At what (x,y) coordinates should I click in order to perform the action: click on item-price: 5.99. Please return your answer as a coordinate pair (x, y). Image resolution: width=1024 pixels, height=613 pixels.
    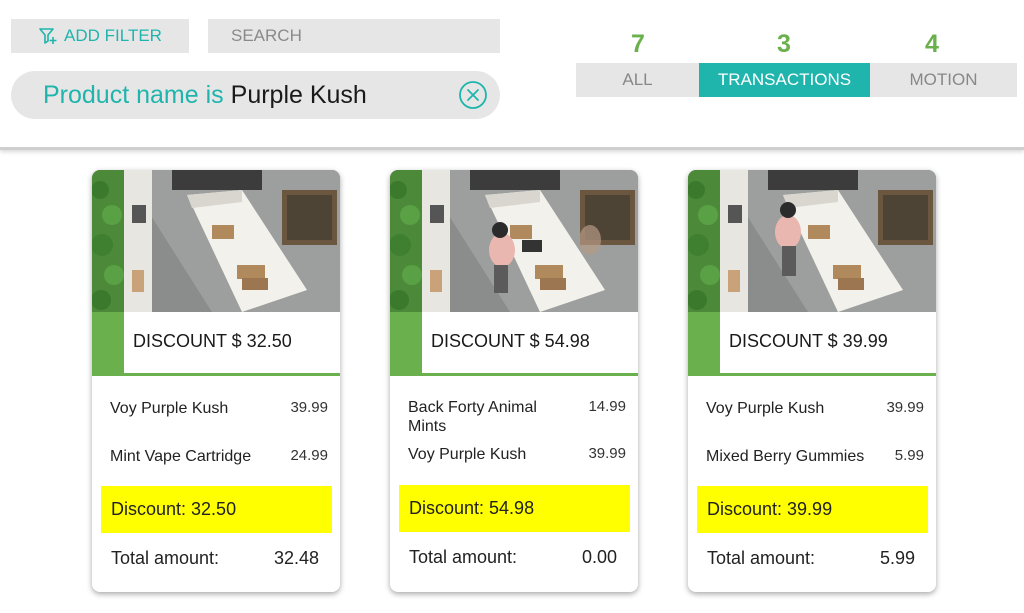
    Looking at the image, I should click on (909, 455).